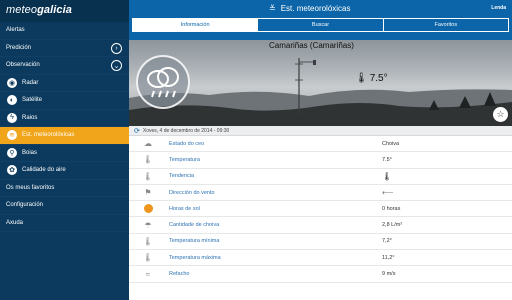 This screenshot has width=512, height=300. I want to click on sidebar-item-calidade-do-aire: ✿ Calidade do aire, so click(64, 171).